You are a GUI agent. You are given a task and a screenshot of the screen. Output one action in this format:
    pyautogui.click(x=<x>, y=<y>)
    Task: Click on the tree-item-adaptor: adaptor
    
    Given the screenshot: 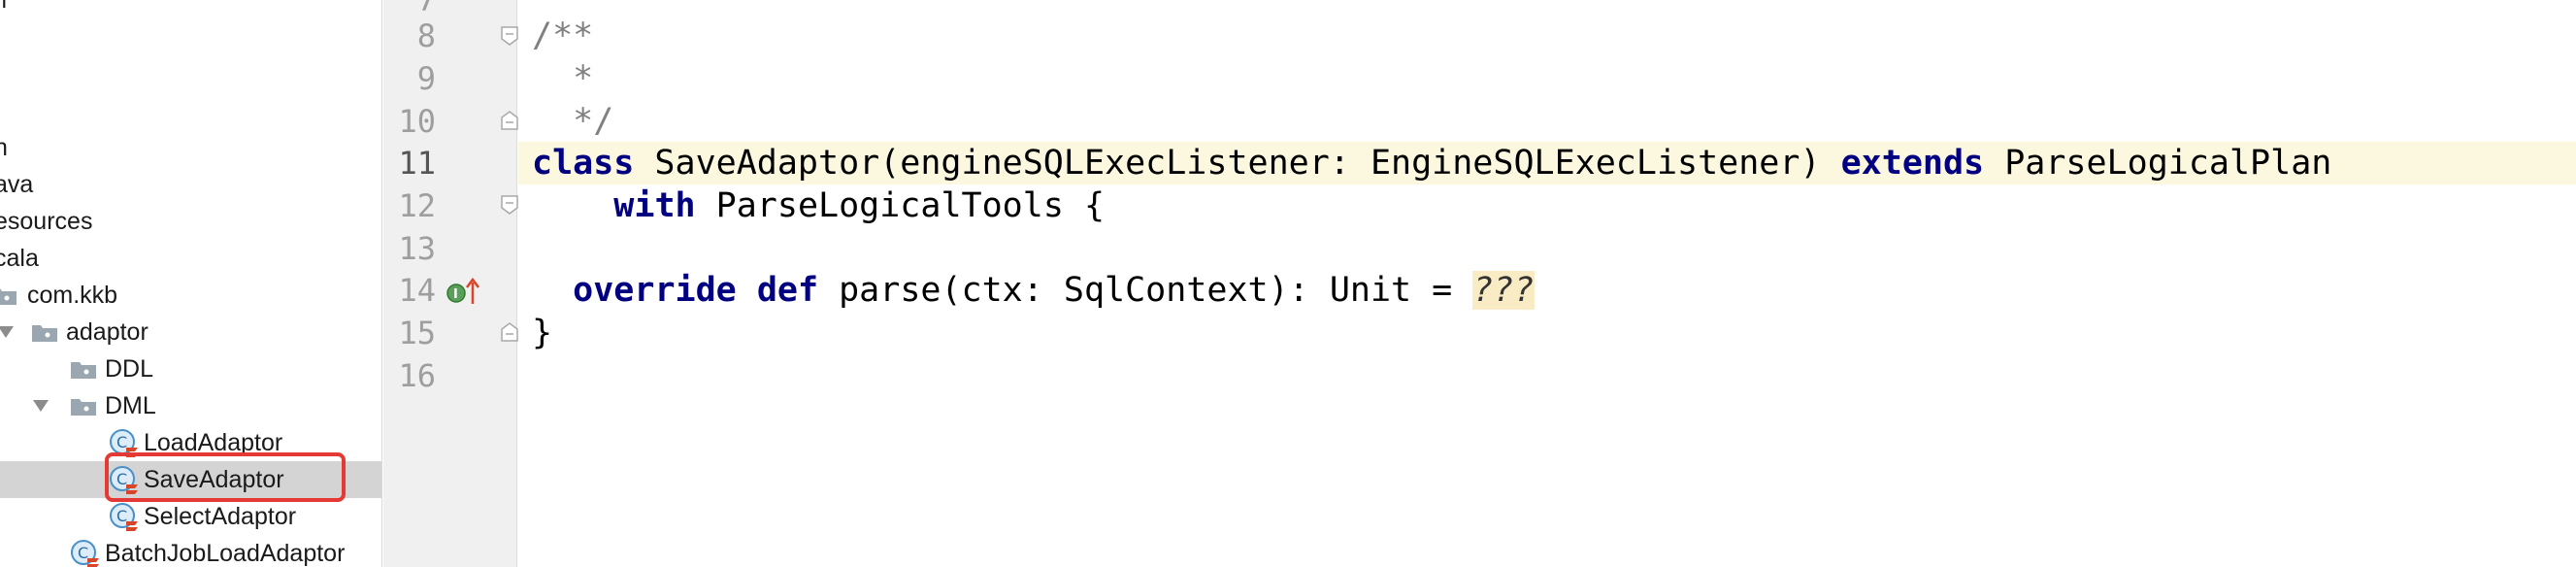 What is the action you would take?
    pyautogui.click(x=190, y=332)
    